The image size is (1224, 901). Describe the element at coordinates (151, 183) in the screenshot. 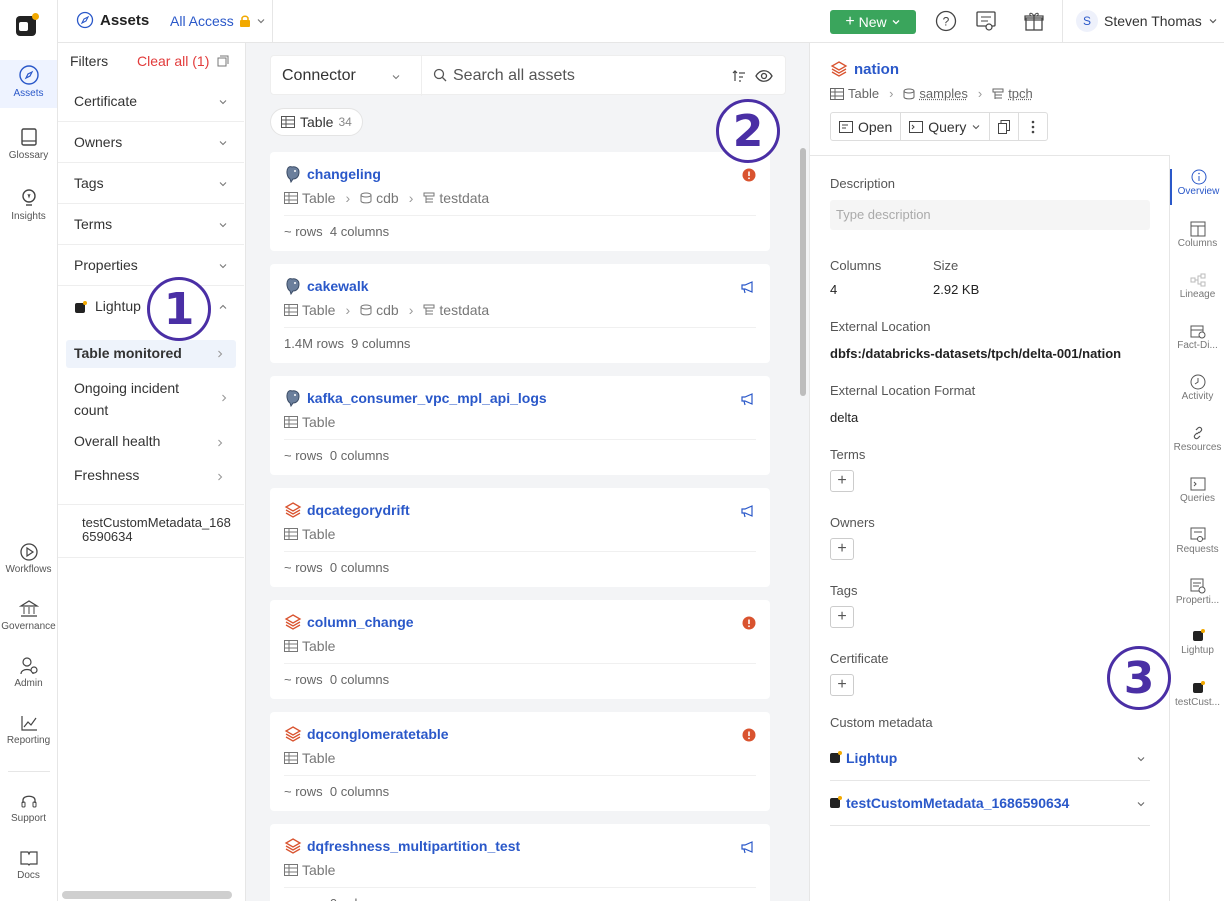

I see `filter-tags: Tags` at that location.